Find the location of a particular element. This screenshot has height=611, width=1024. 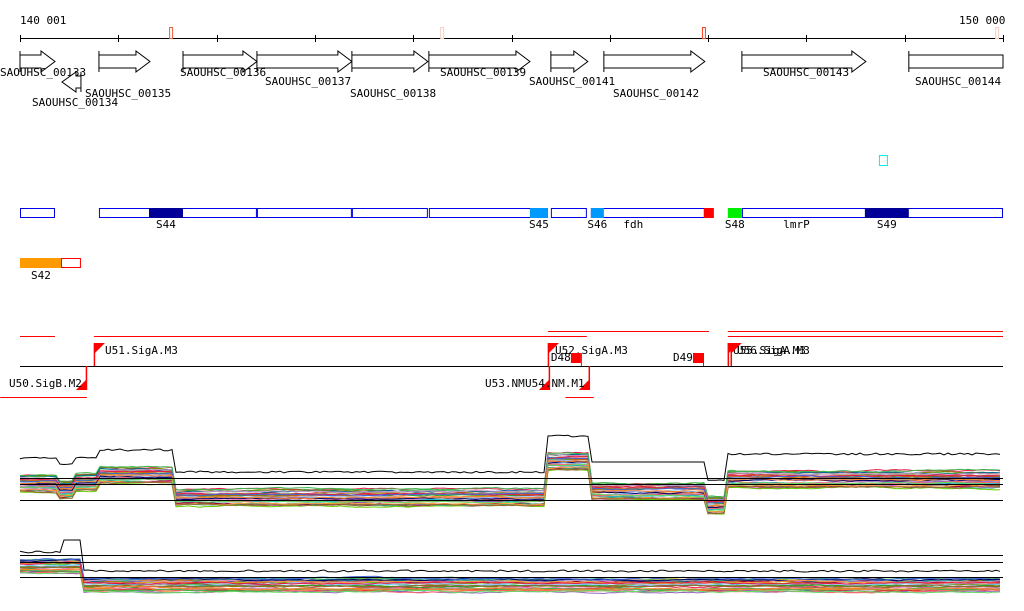

segment-label: S48 is located at coordinates (735, 224).